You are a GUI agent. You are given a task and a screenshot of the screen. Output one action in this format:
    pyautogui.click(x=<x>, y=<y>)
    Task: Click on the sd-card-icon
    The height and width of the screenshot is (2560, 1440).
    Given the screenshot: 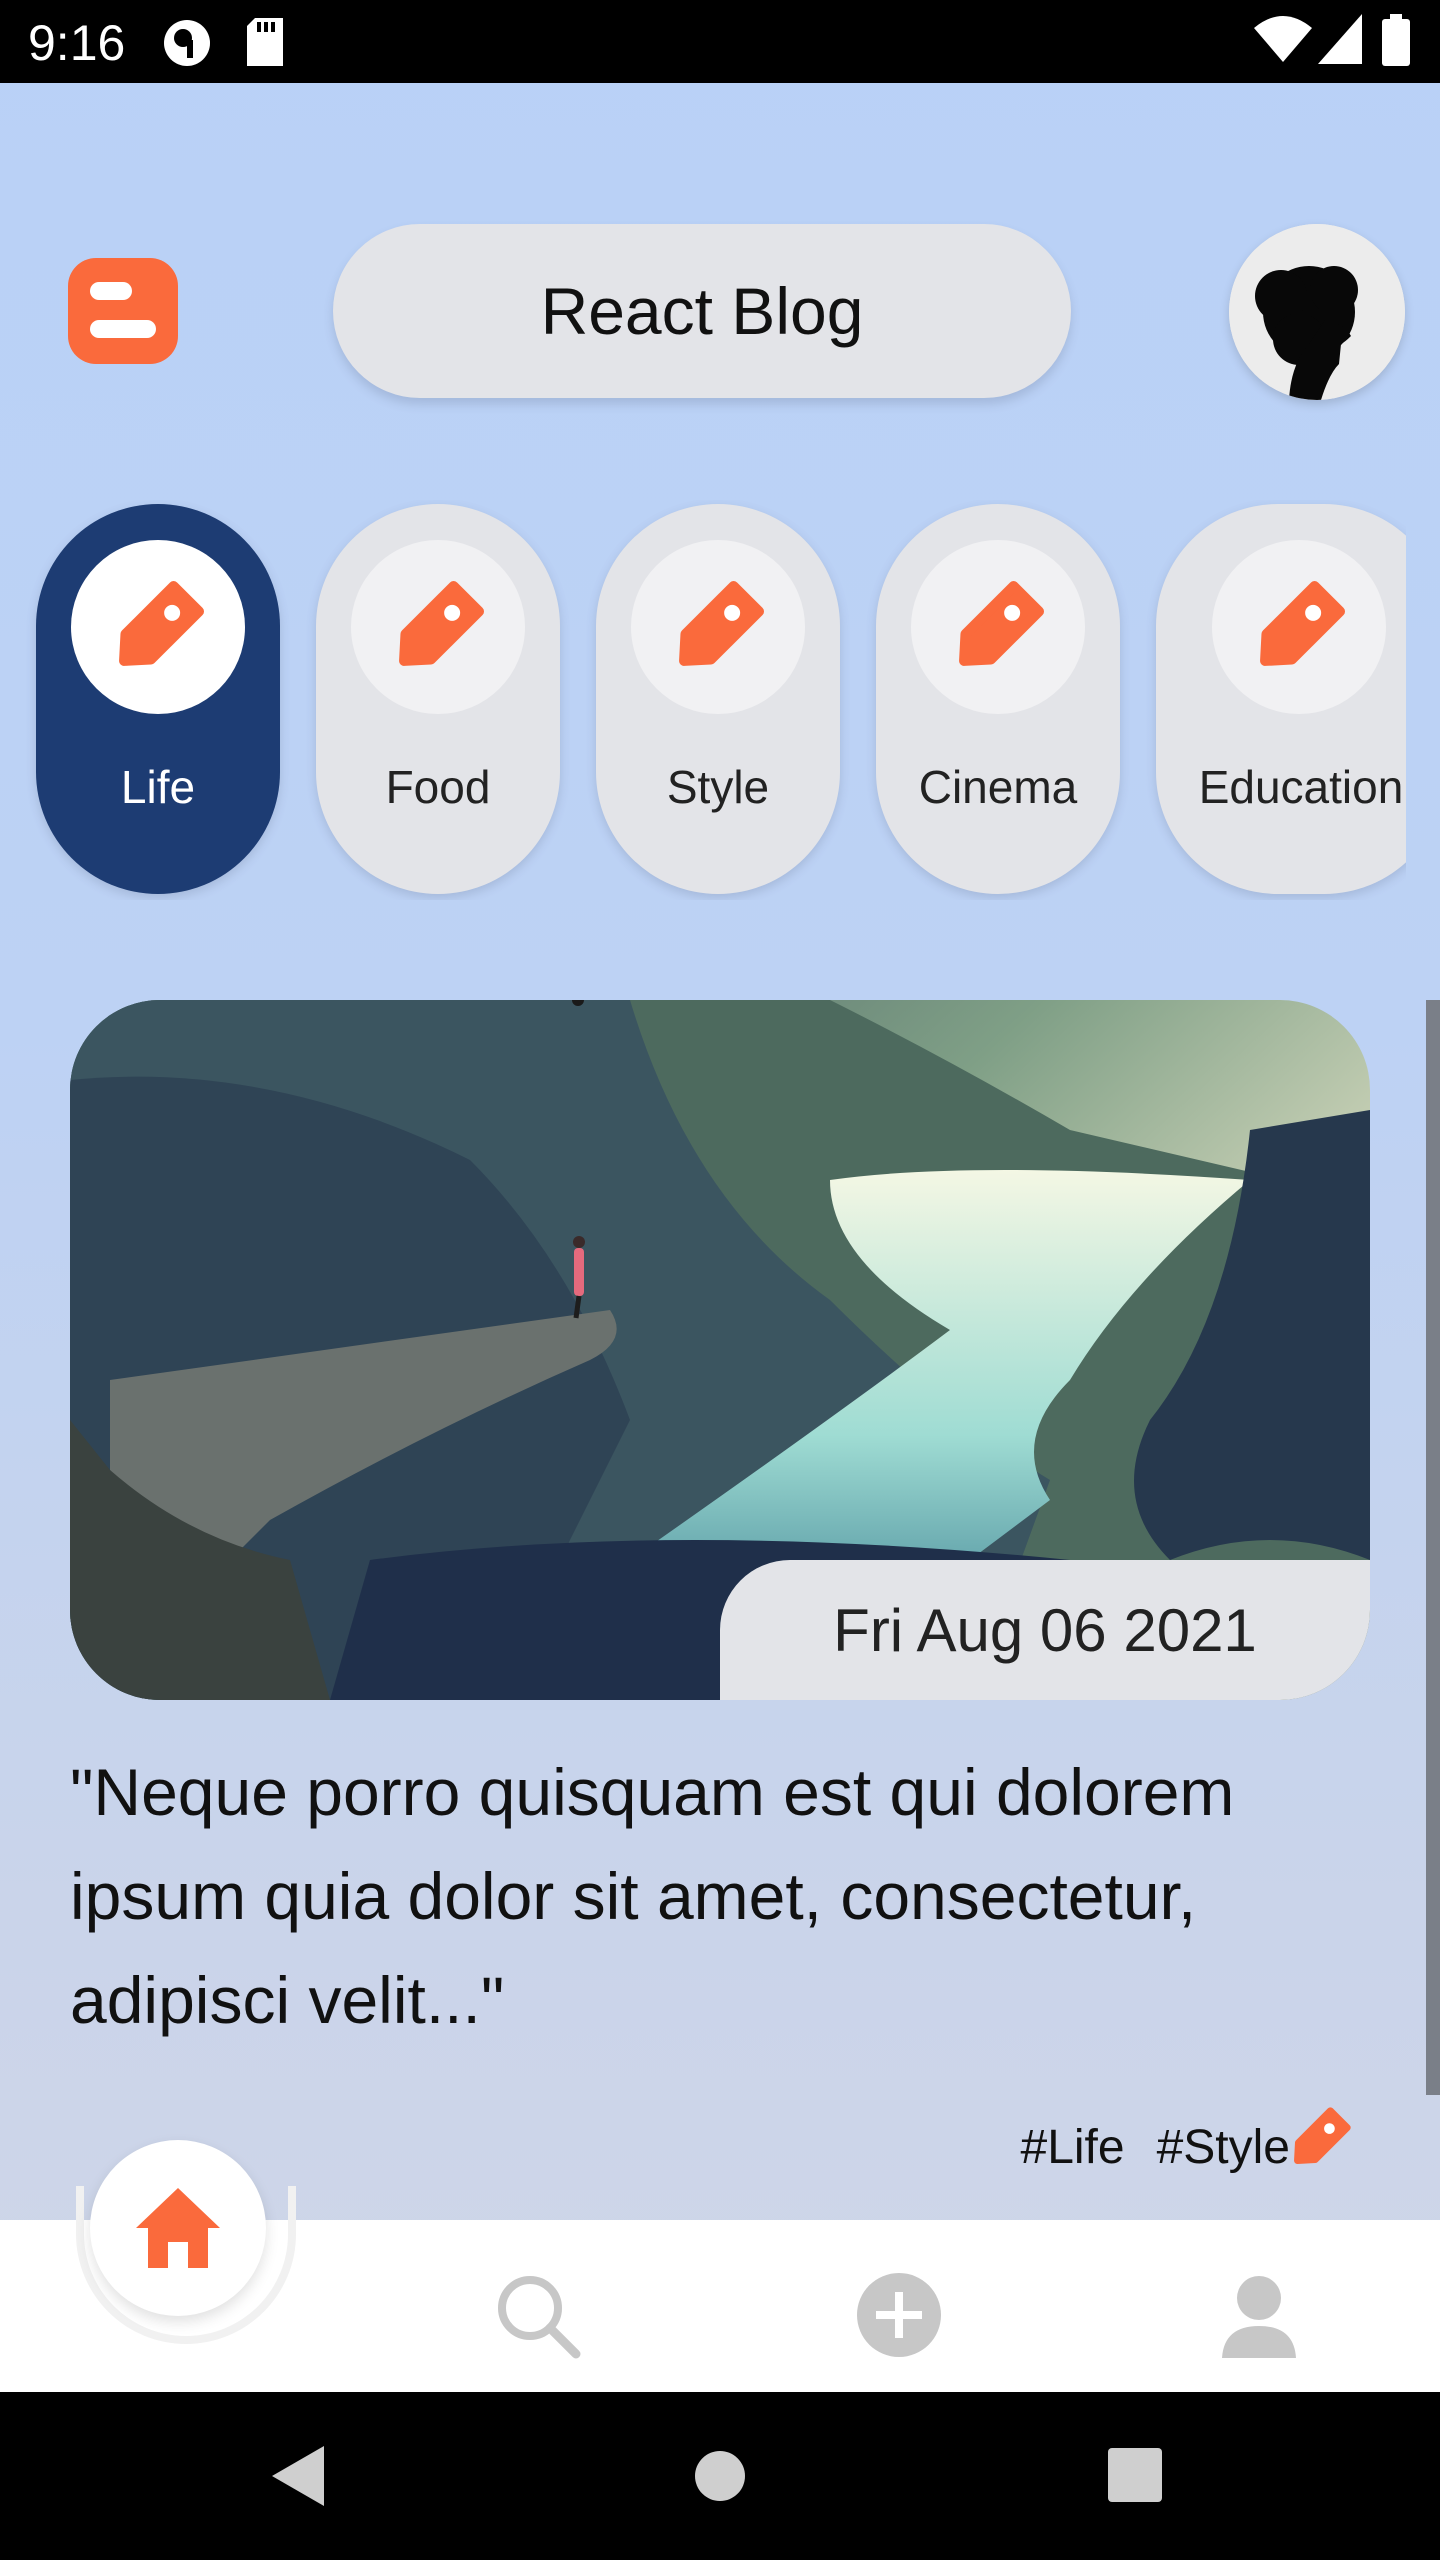 What is the action you would take?
    pyautogui.click(x=265, y=42)
    